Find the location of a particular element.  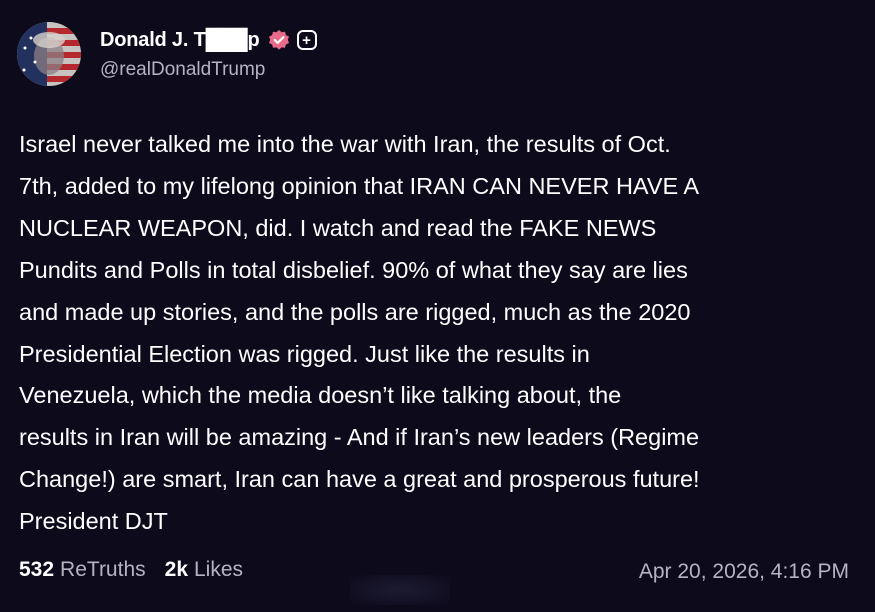

decorative-smudge is located at coordinates (400, 590).